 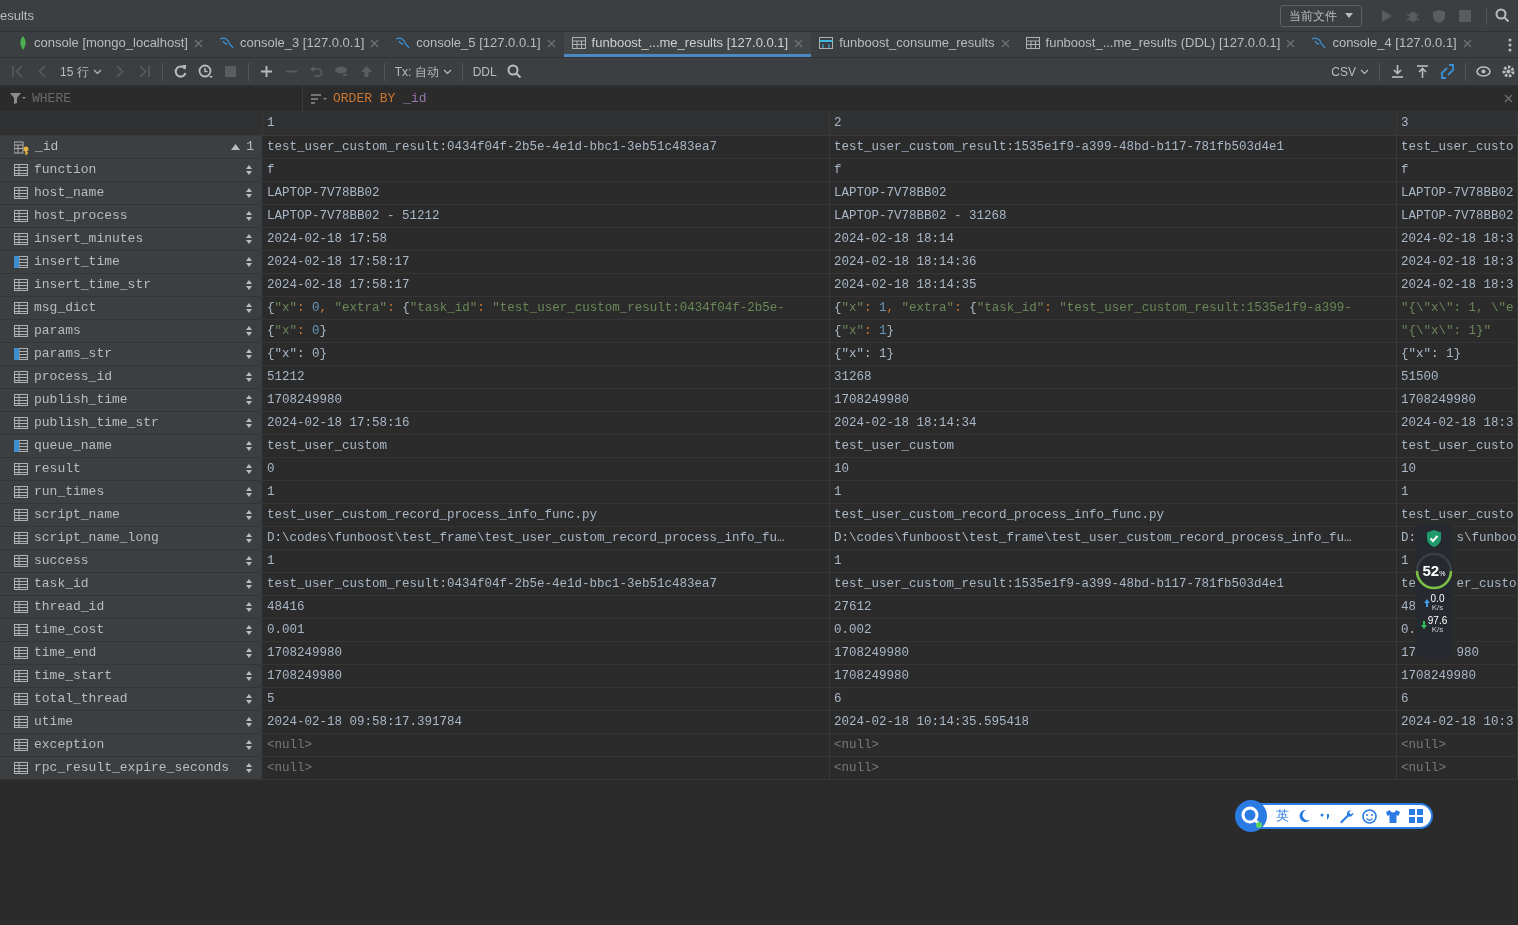 What do you see at coordinates (131, 492) in the screenshot?
I see `row-header: run_times` at bounding box center [131, 492].